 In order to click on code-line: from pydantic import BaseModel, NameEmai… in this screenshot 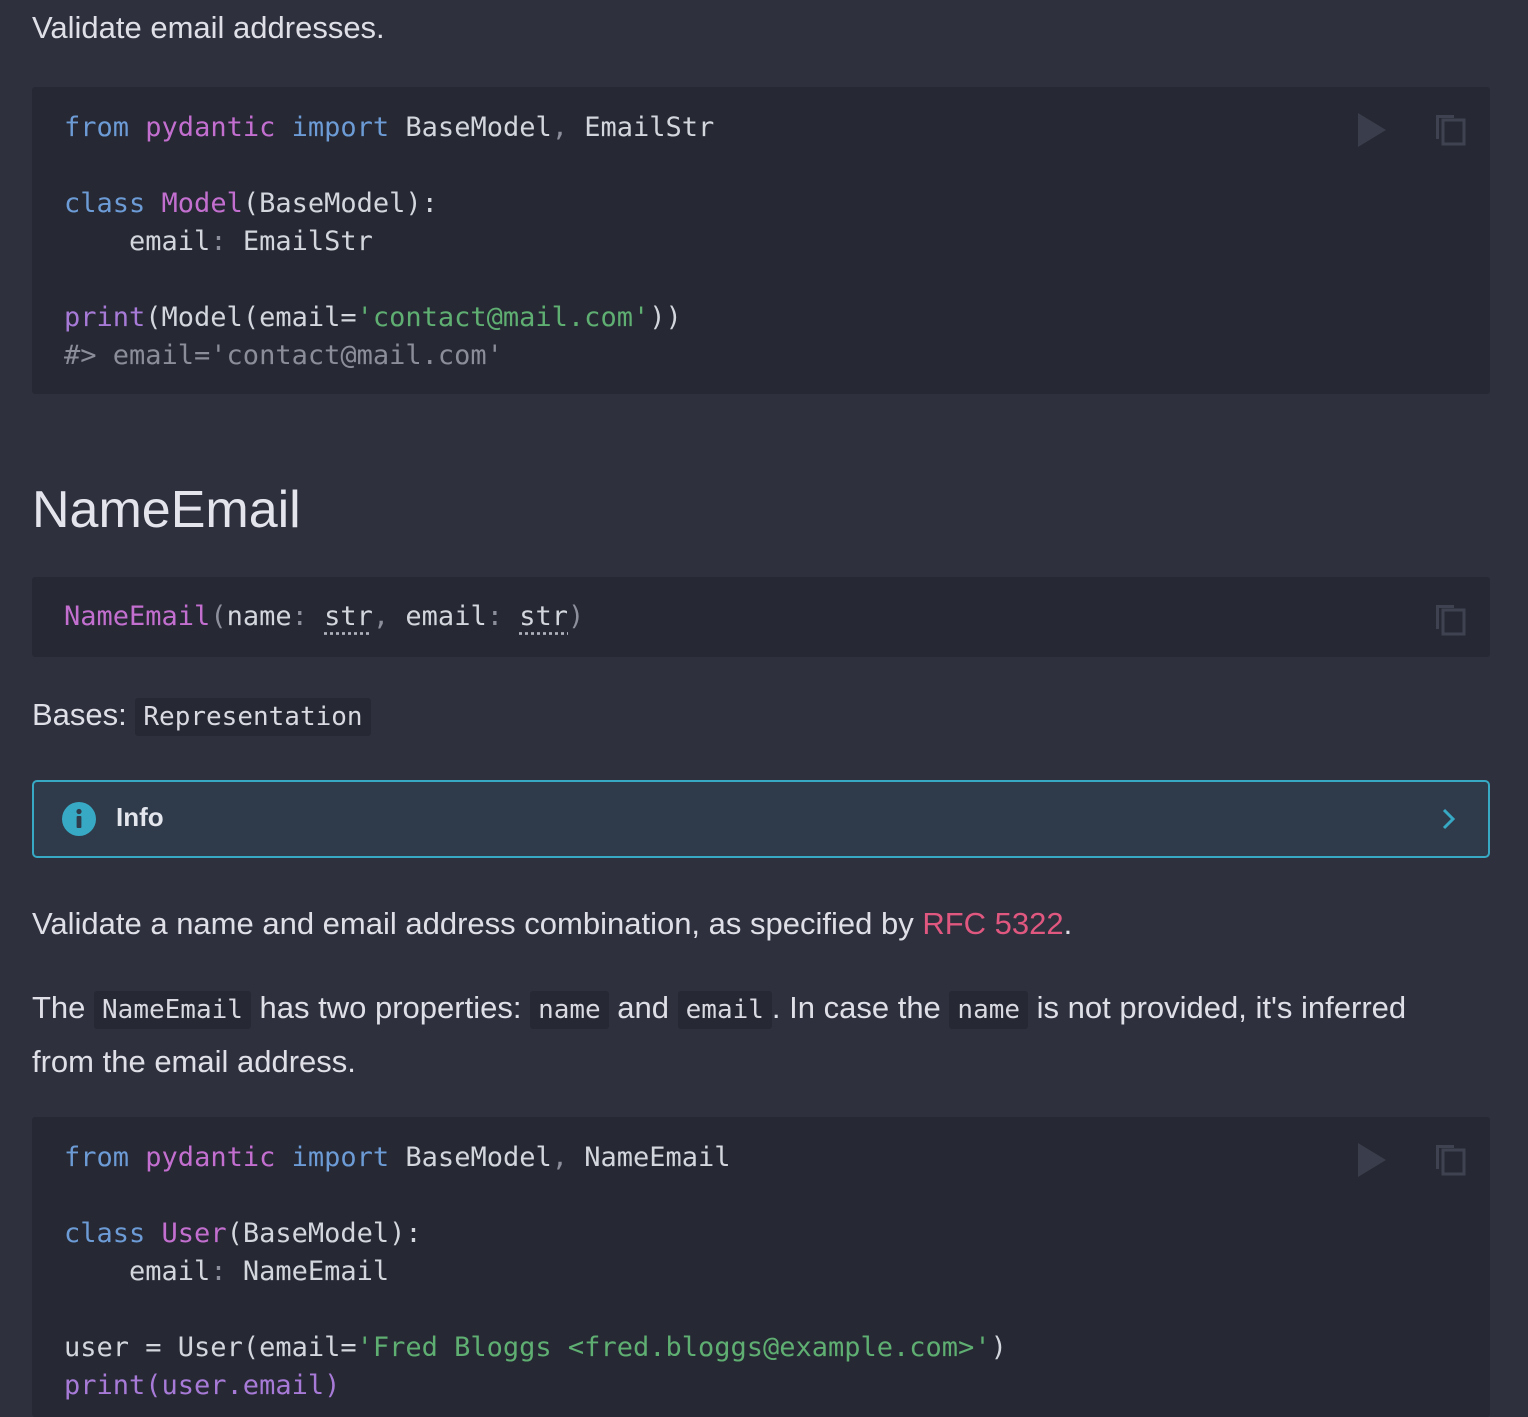, I will do `click(397, 1157)`.